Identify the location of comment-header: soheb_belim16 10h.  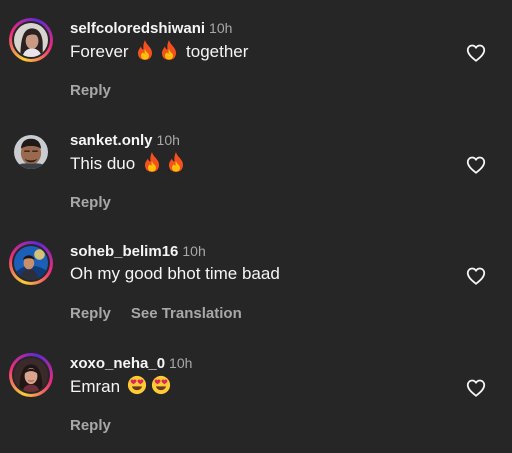
(138, 251).